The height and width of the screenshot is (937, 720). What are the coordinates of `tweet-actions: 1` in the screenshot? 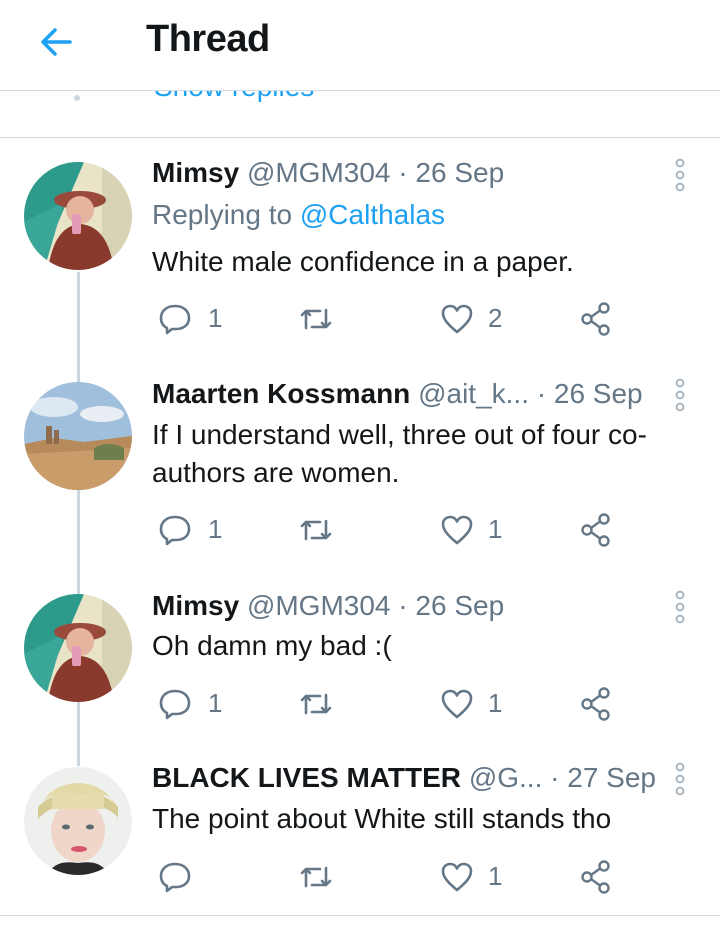 It's located at (387, 878).